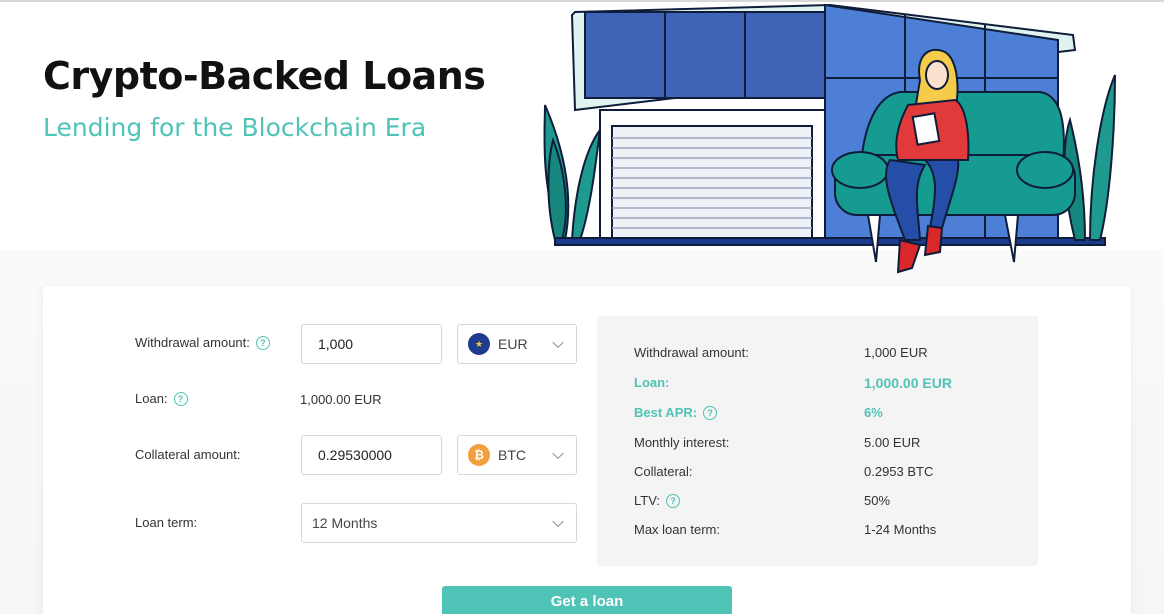  What do you see at coordinates (345, 523) in the screenshot?
I see `loan-term-value: 12 Months` at bounding box center [345, 523].